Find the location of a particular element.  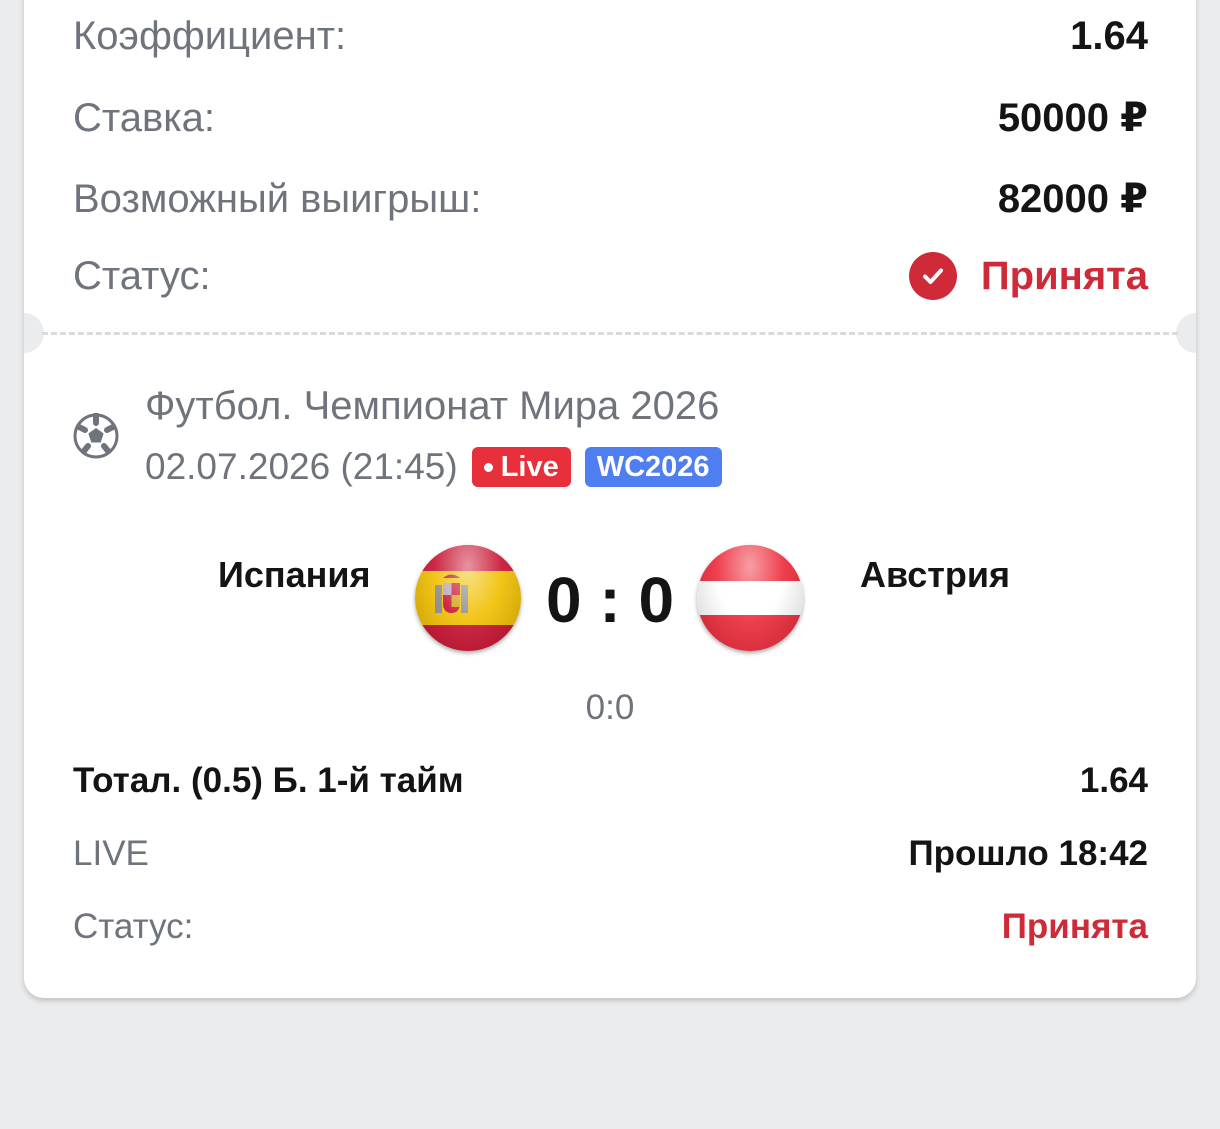

tournament-badge: WC2026 is located at coordinates (653, 467).